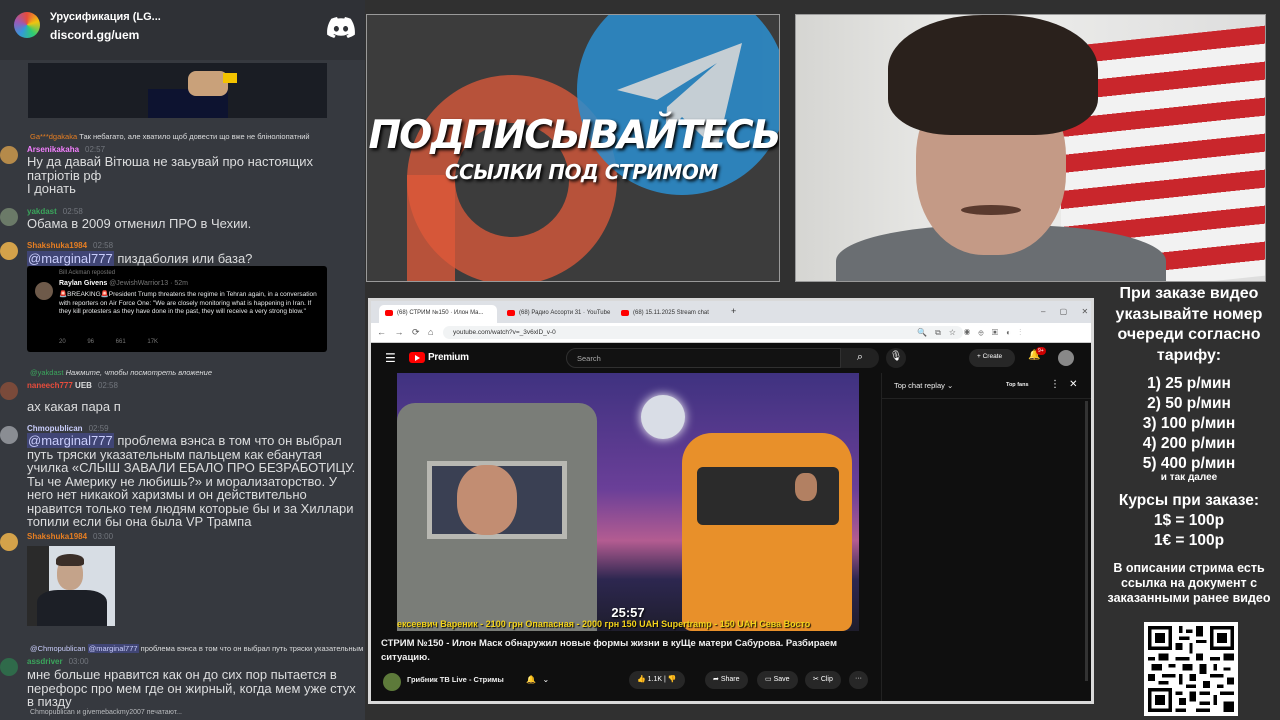 This screenshot has width=1280, height=720. I want to click on youtube-topbar: ☰ Premium Search ⌕ 🎙 + Create 🔔 9+, so click(731, 358).